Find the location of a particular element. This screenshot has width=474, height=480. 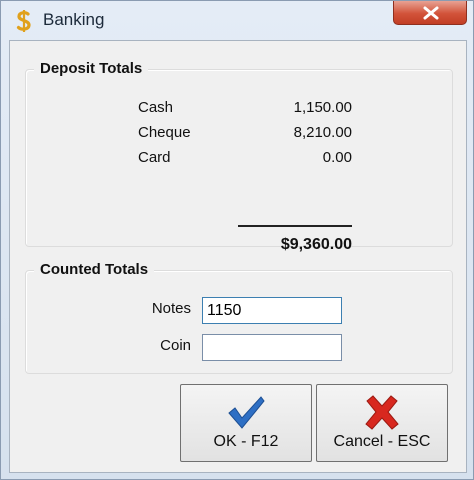

ok-button: OK - F12 is located at coordinates (246, 423).